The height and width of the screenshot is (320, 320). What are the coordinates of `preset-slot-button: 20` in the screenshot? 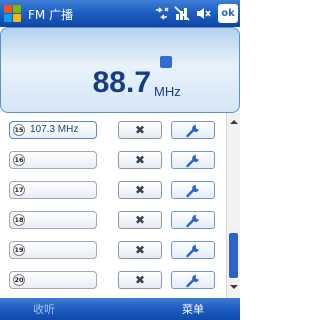 It's located at (53, 280).